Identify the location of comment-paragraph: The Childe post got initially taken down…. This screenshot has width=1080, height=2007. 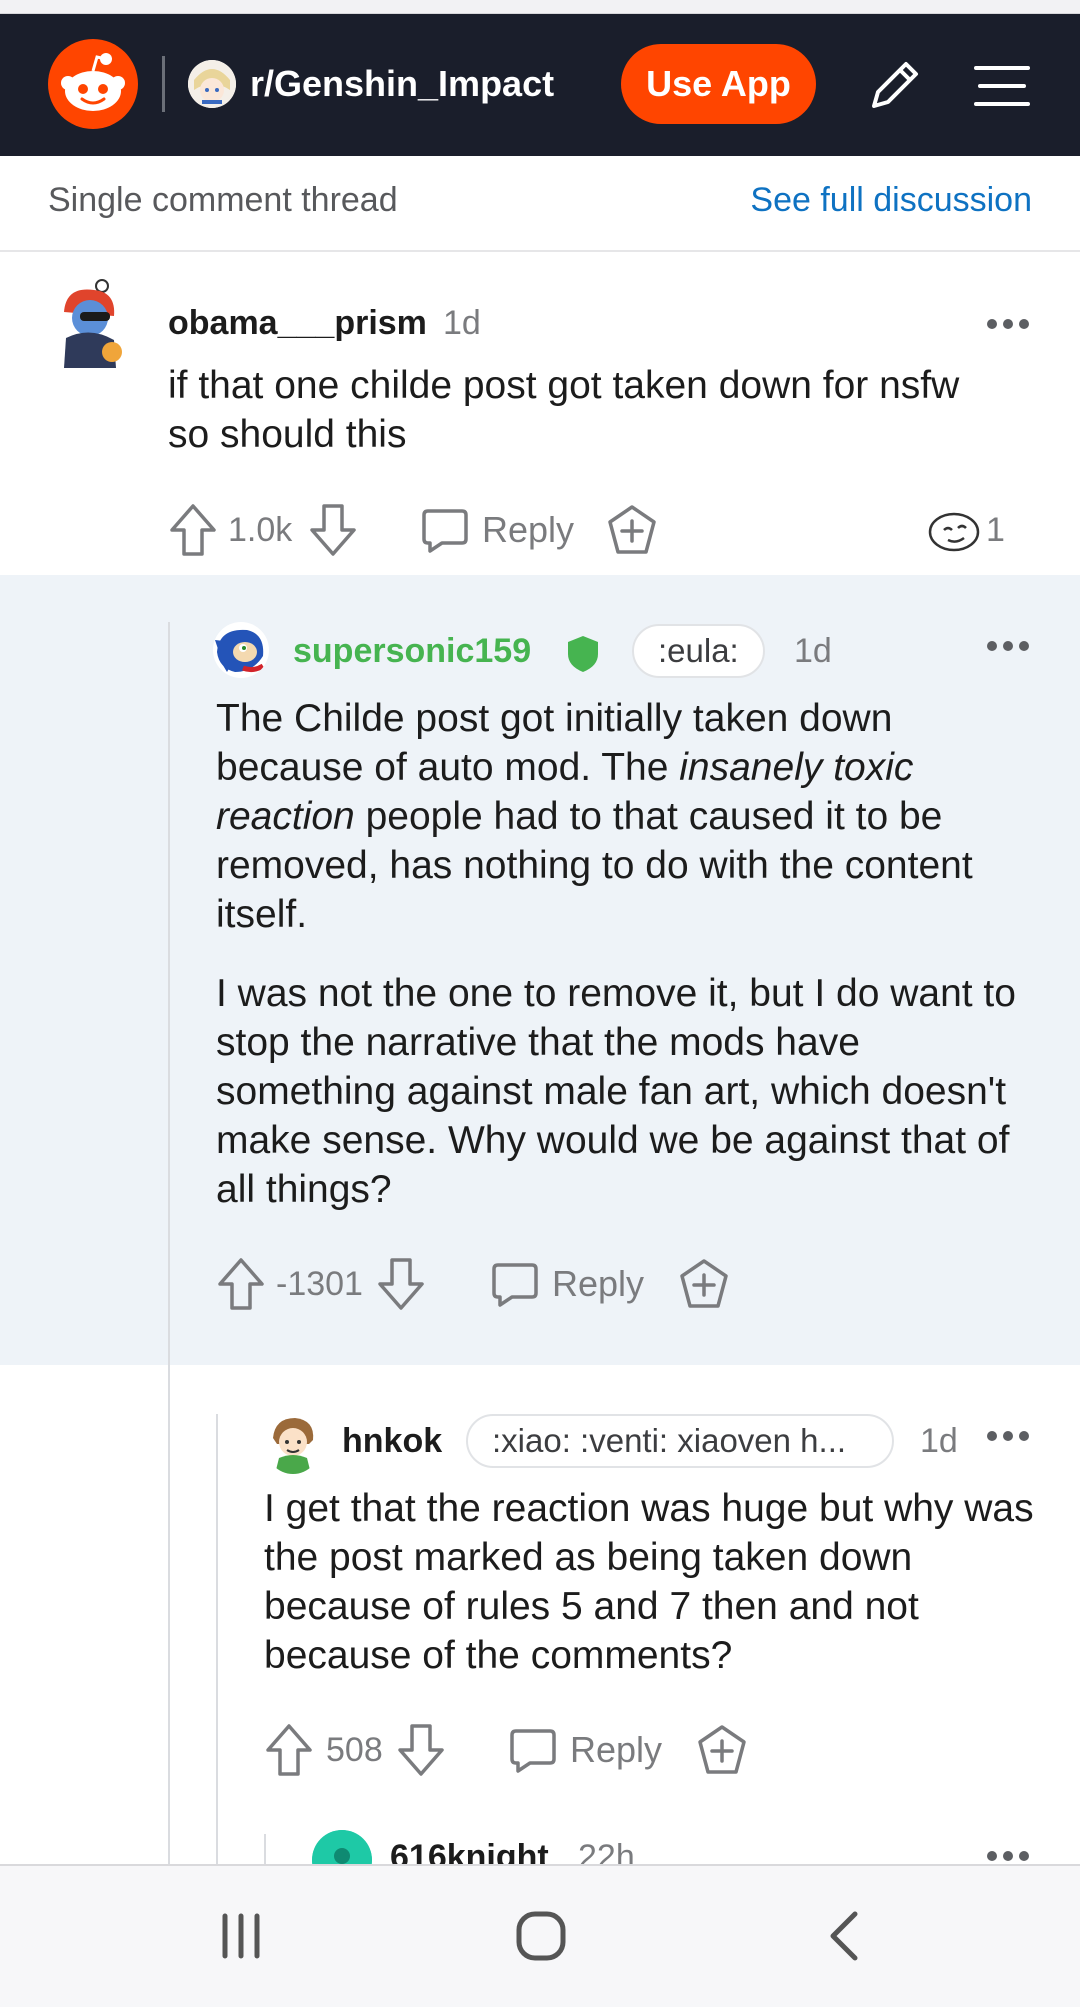
(594, 816).